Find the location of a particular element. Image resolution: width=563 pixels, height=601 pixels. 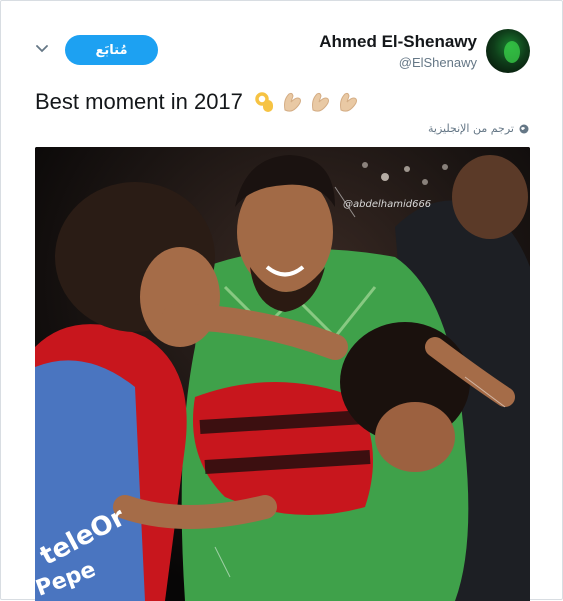

author-info: Ahmed El-Shenawy @ElShenawy is located at coordinates (398, 52).